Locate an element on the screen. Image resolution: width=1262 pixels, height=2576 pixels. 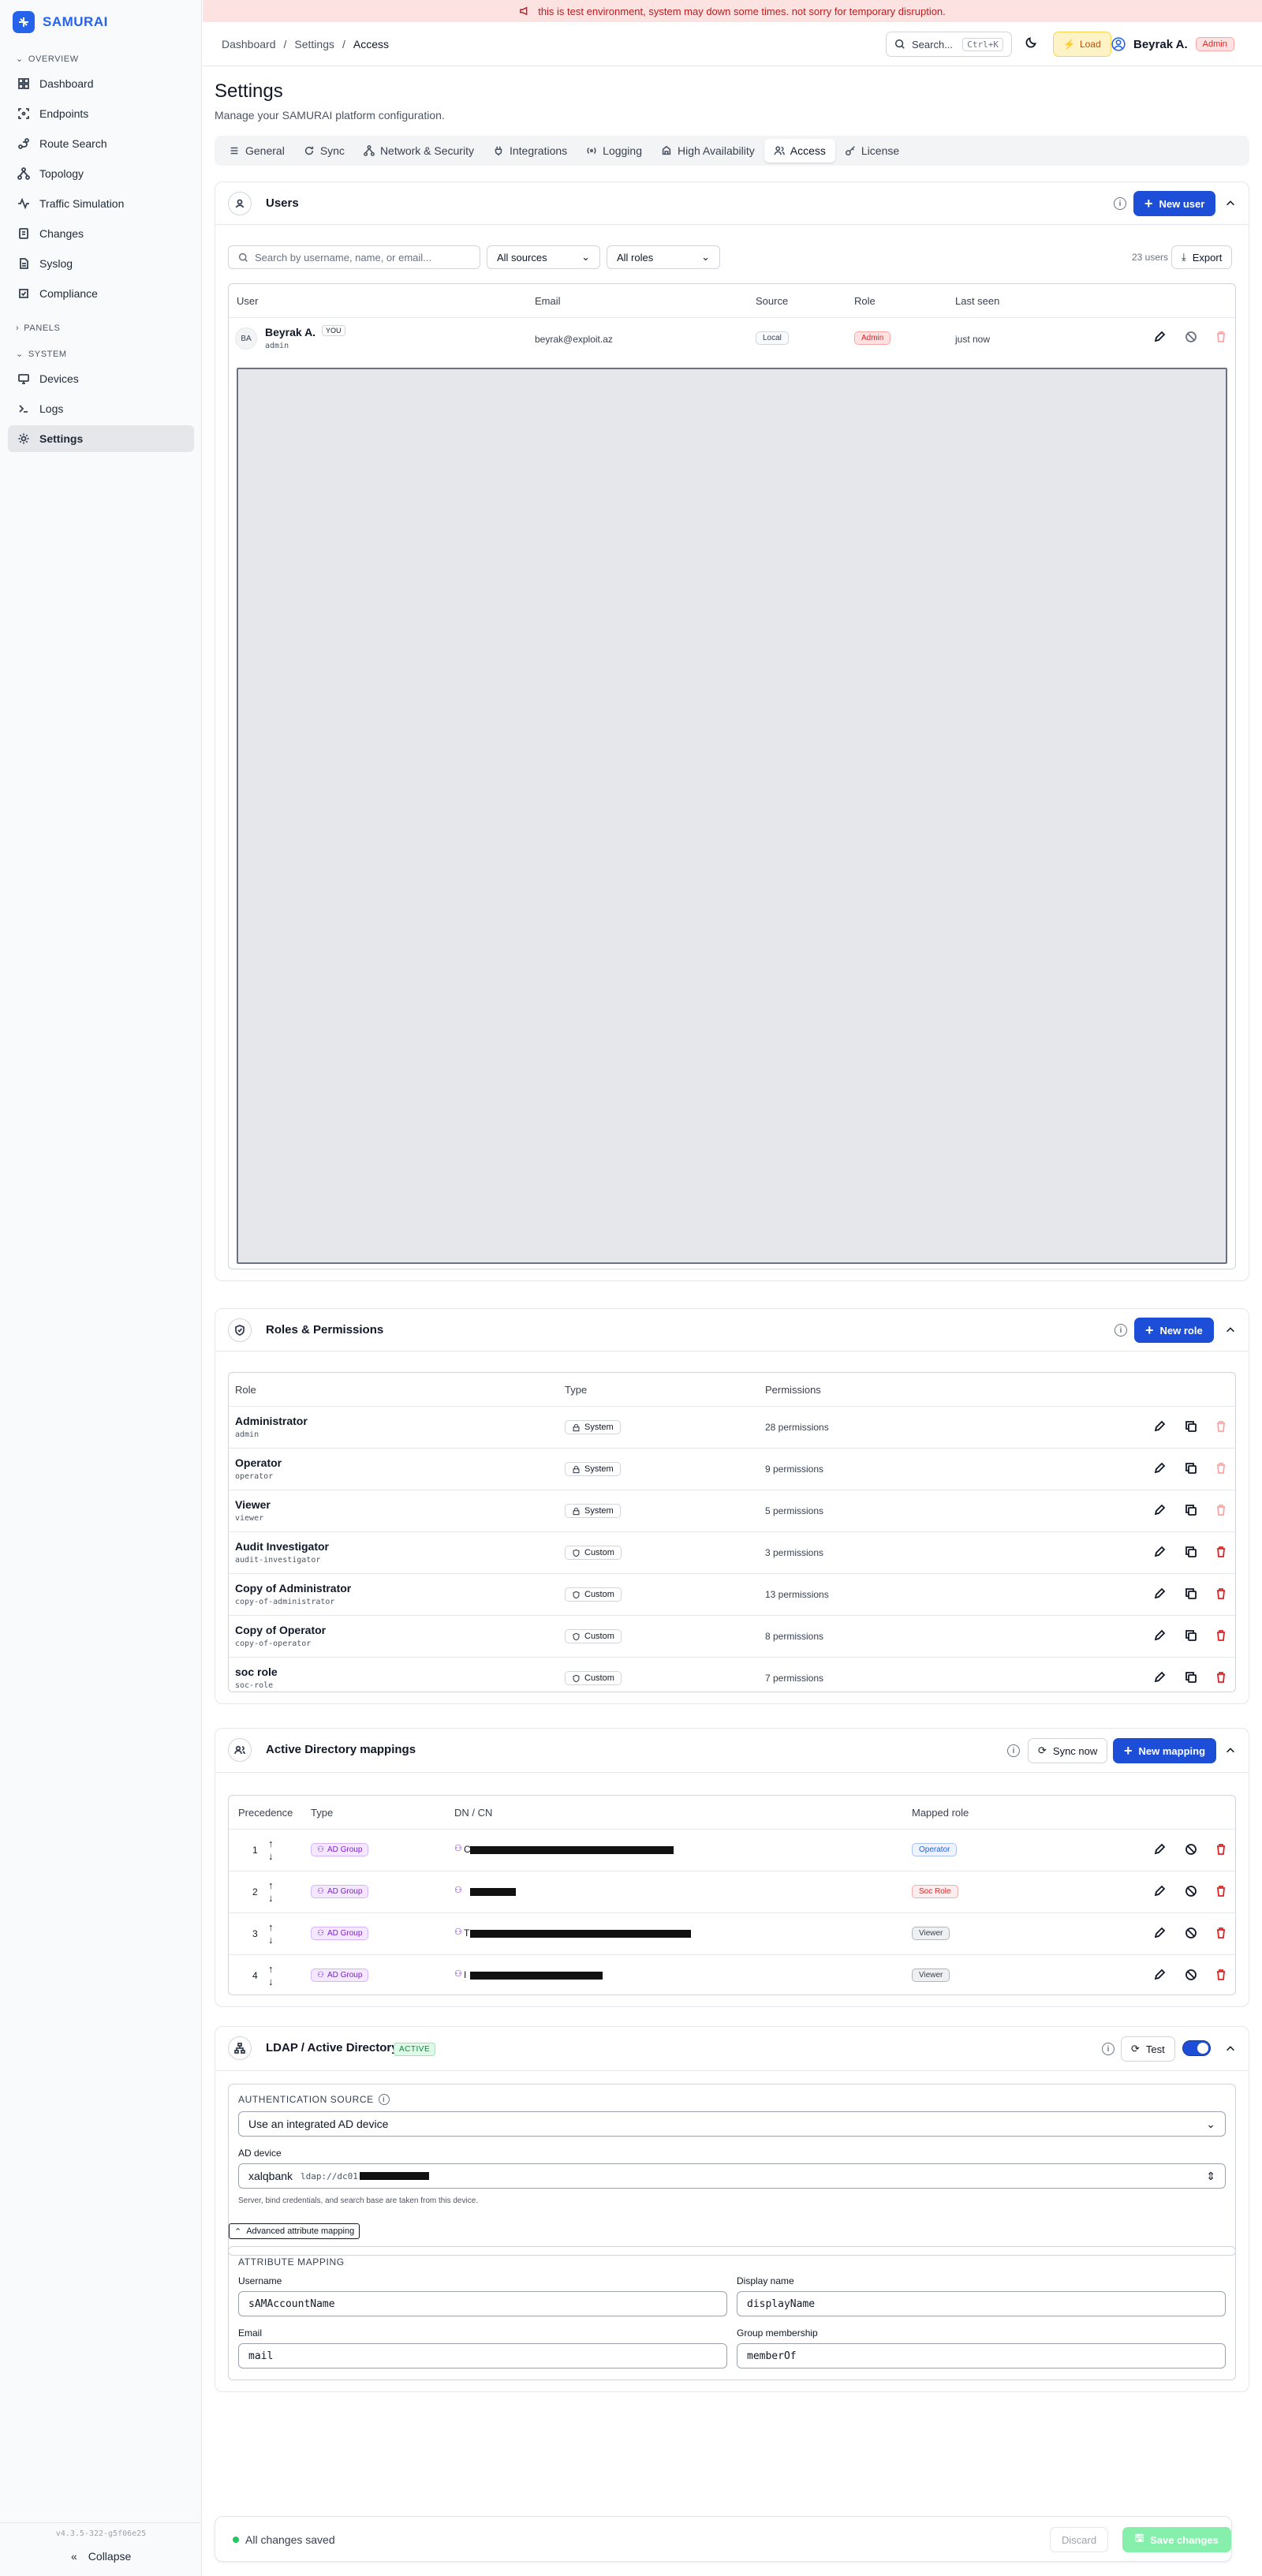
delete-button is located at coordinates (1222, 338).